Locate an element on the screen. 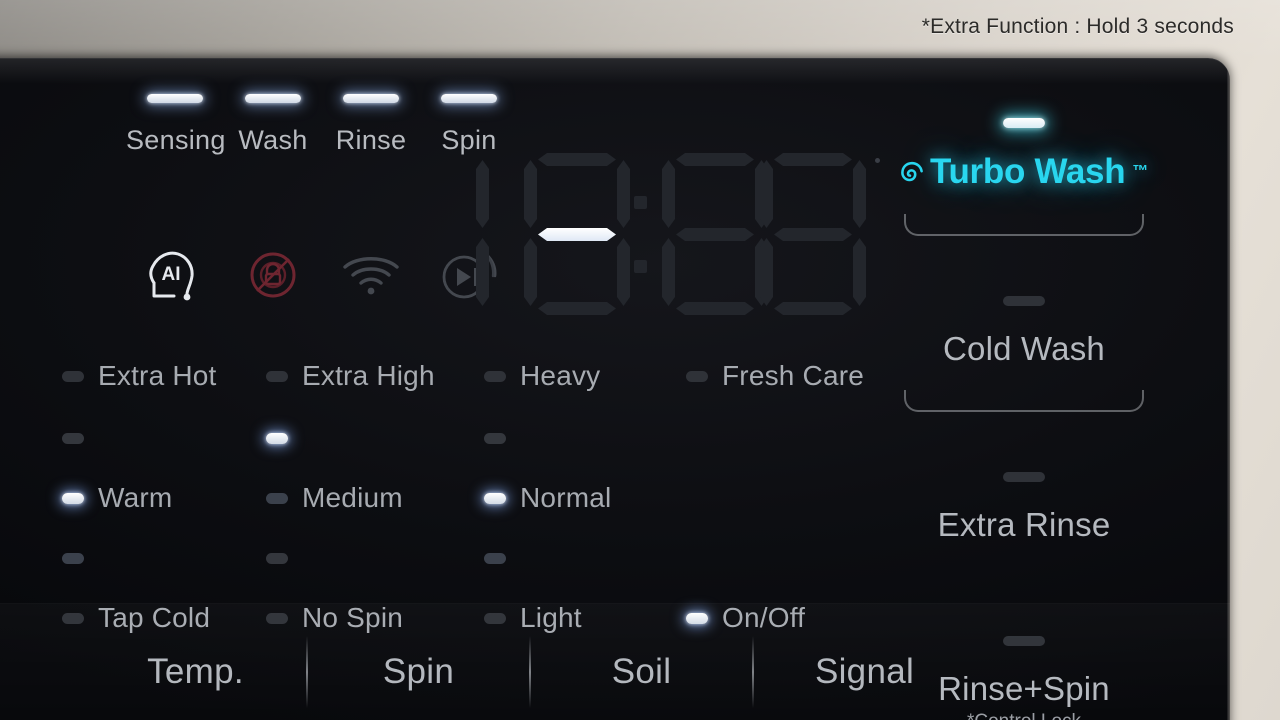 This screenshot has width=1280, height=720. led-rinse-spin is located at coordinates (1024, 641).